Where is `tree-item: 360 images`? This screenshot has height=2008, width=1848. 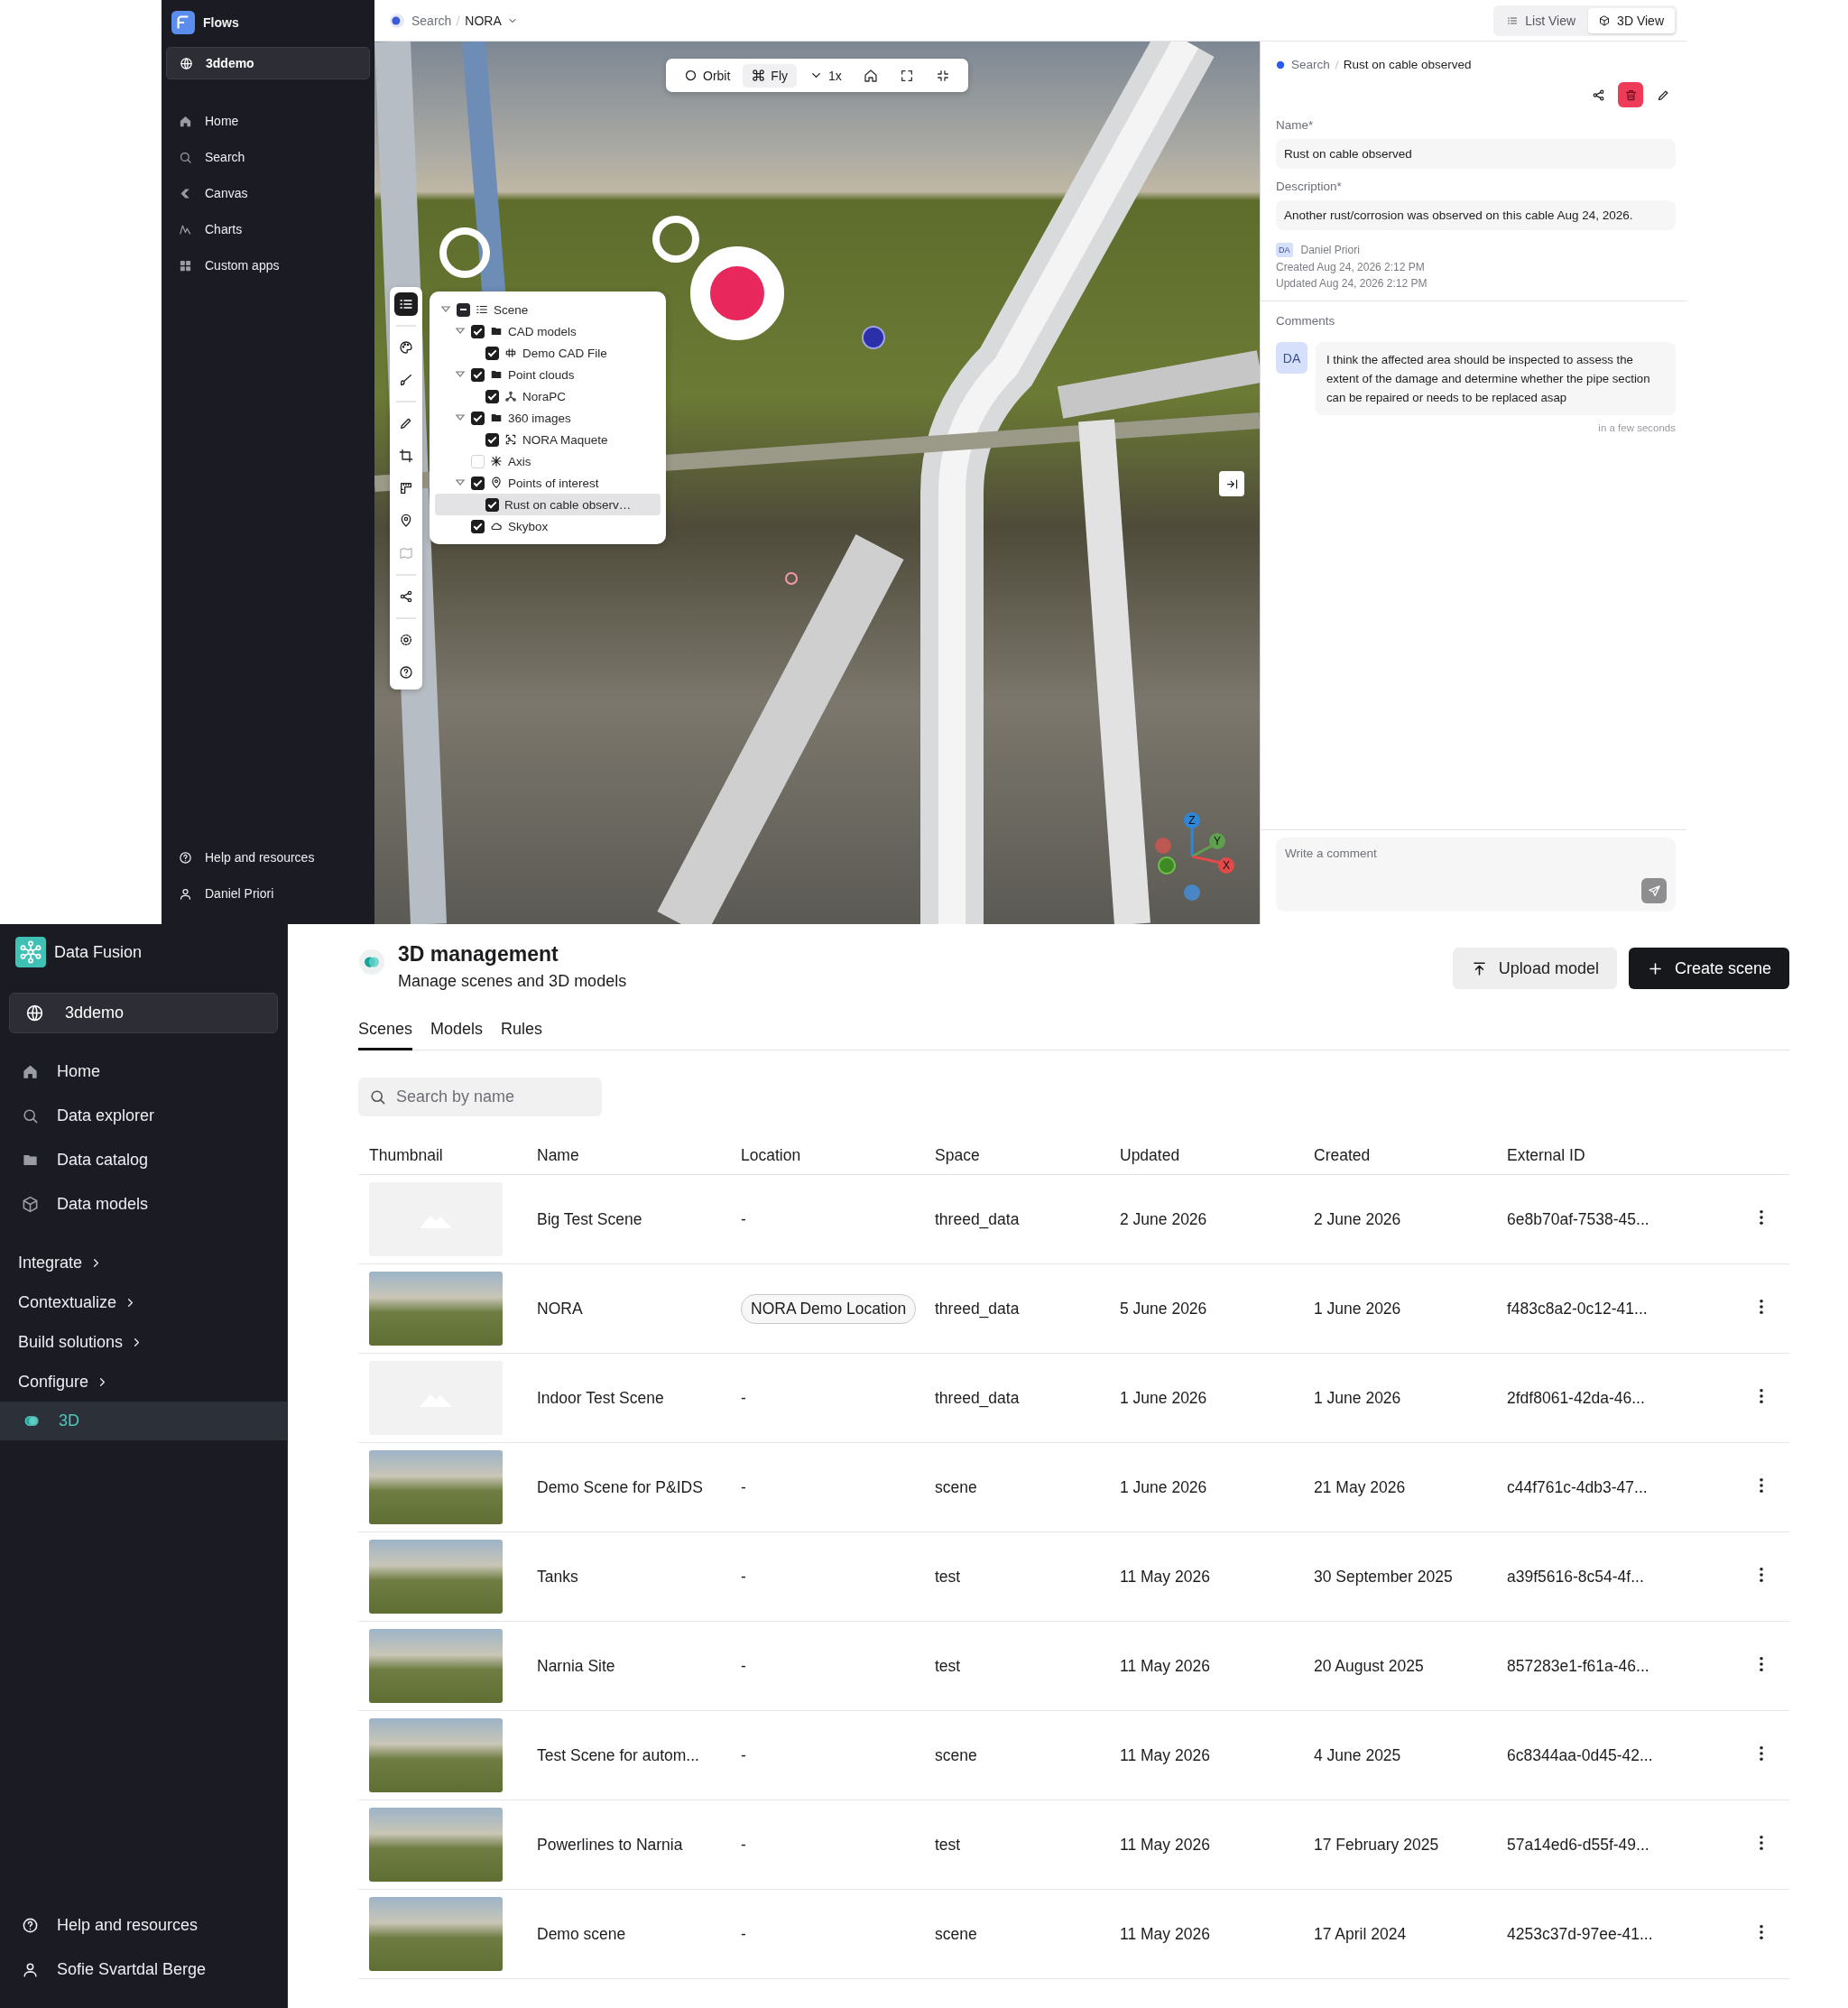
tree-item: 360 images is located at coordinates (548, 418).